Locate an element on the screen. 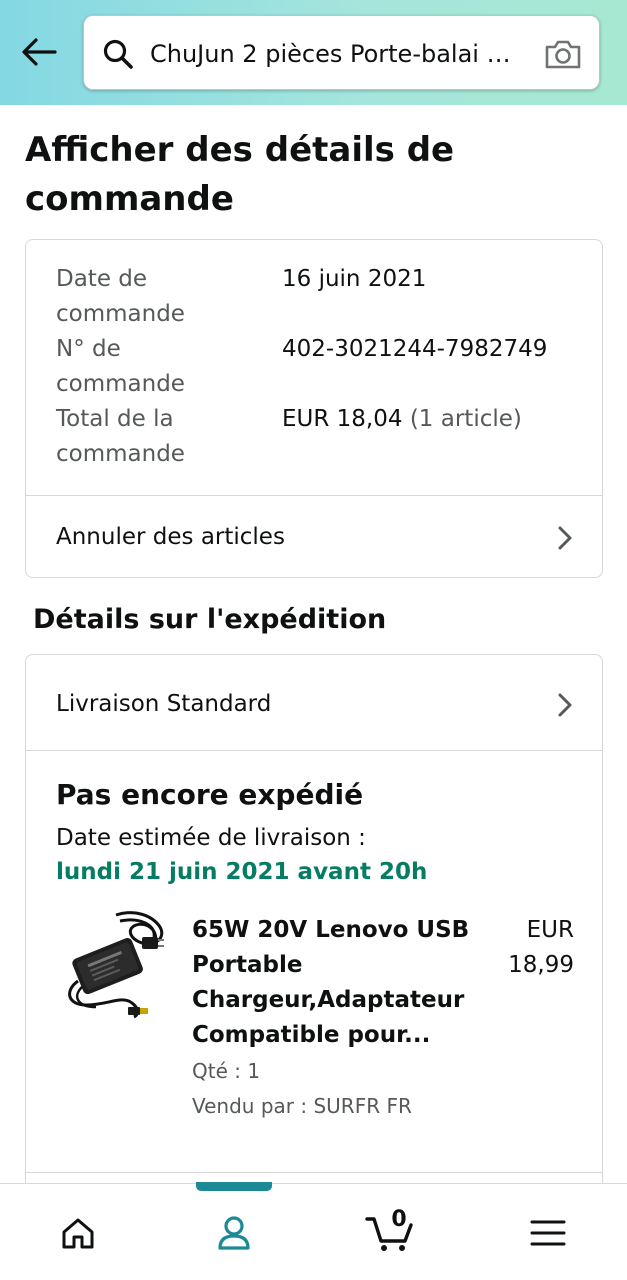 This screenshot has width=627, height=1280. product-image is located at coordinates (112, 963).